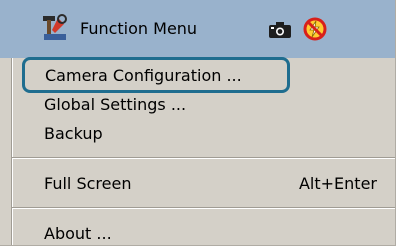  I want to click on menu-item-shortcut: Alt+Enter, so click(337, 183).